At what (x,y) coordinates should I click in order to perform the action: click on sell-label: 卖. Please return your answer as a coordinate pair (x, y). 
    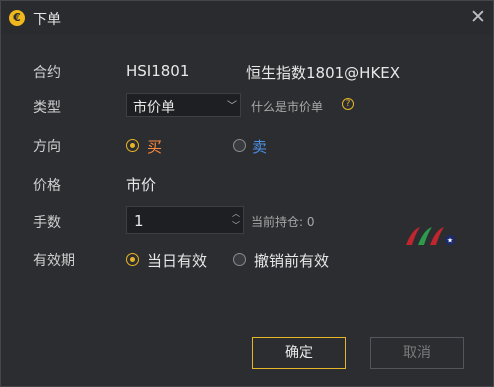
    Looking at the image, I should click on (259, 146).